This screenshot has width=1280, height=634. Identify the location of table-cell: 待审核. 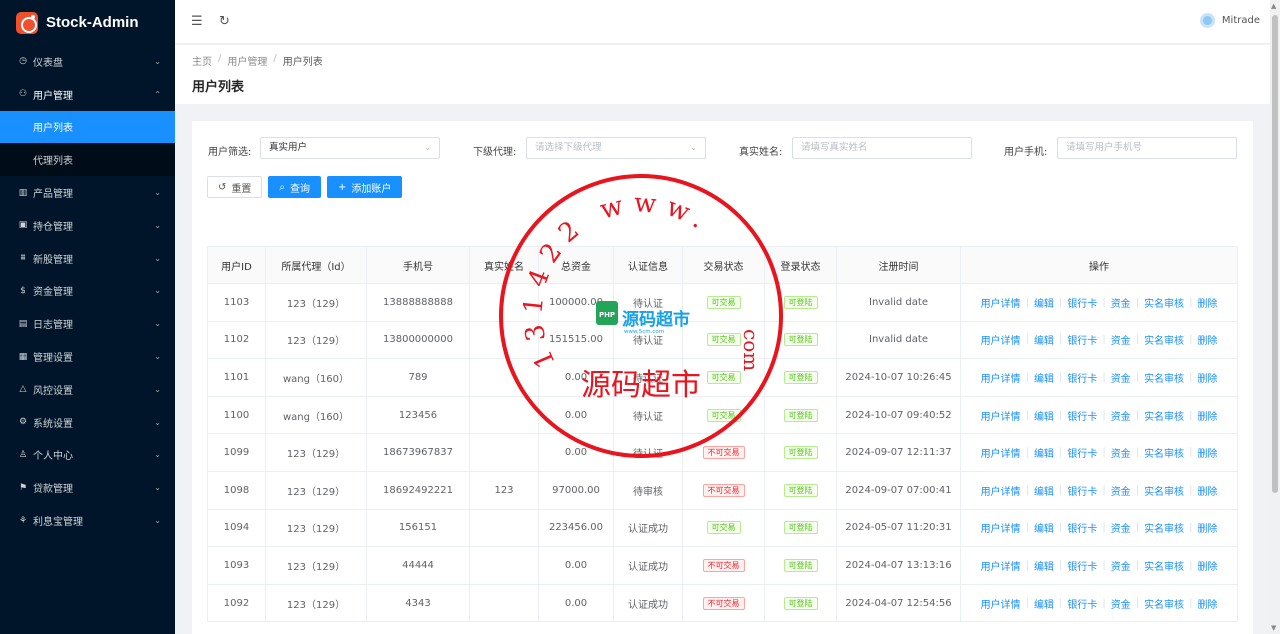
(648, 490).